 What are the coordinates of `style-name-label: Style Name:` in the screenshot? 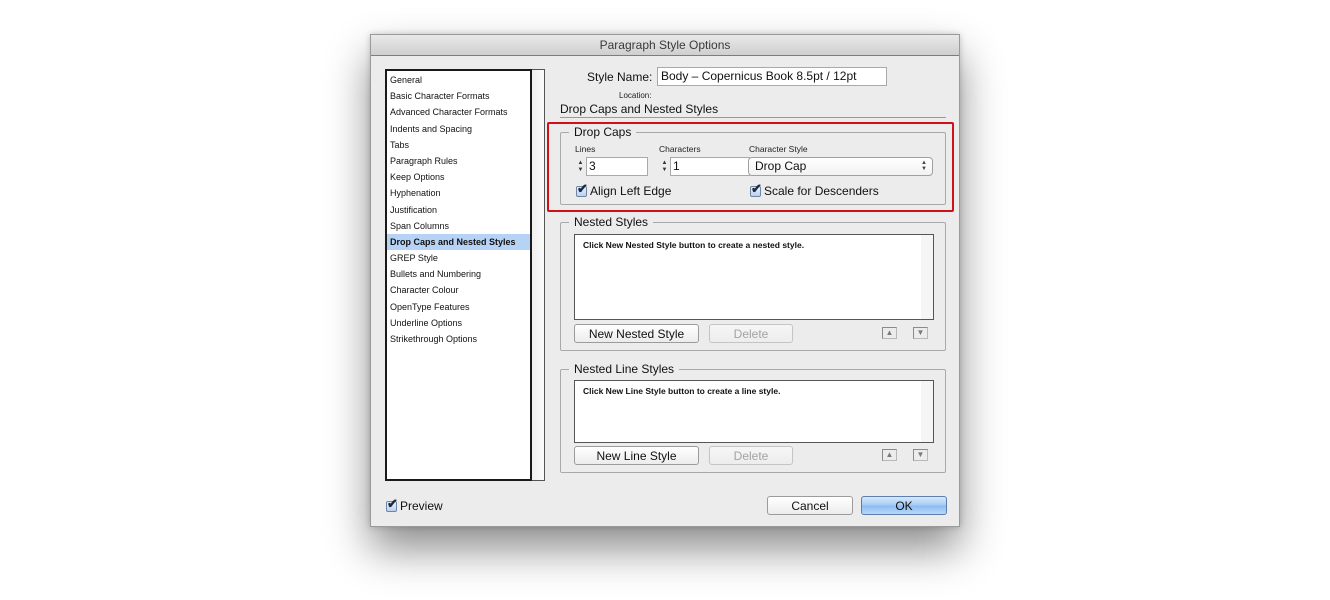 It's located at (620, 77).